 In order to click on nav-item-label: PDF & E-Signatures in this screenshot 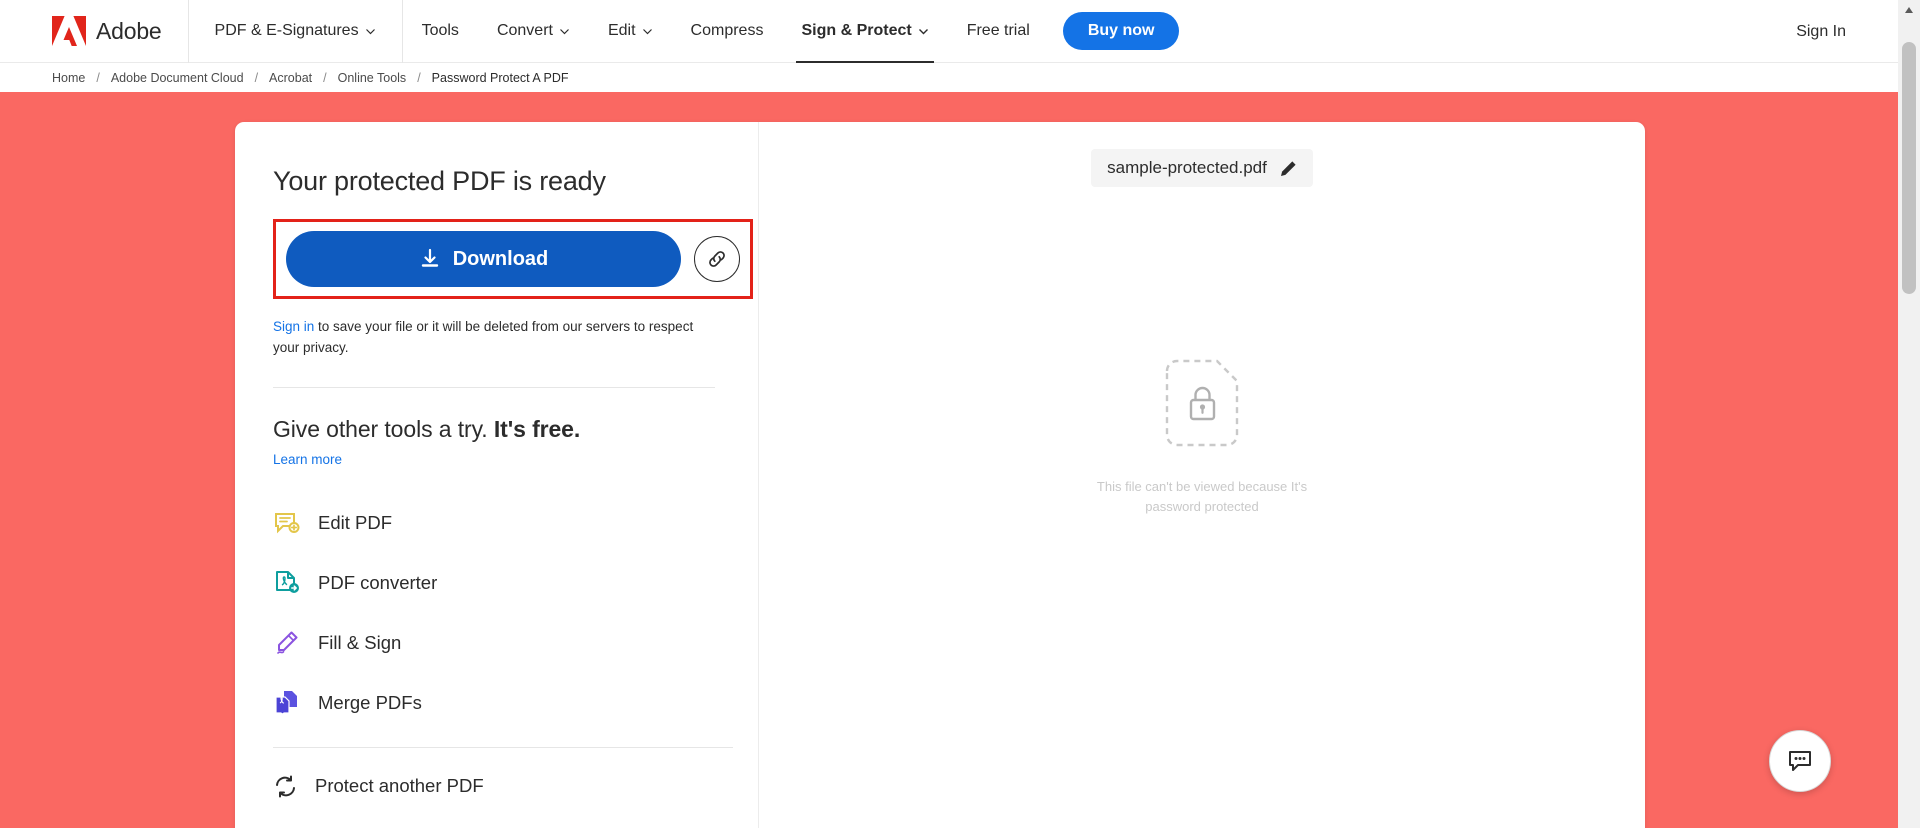, I will do `click(286, 30)`.